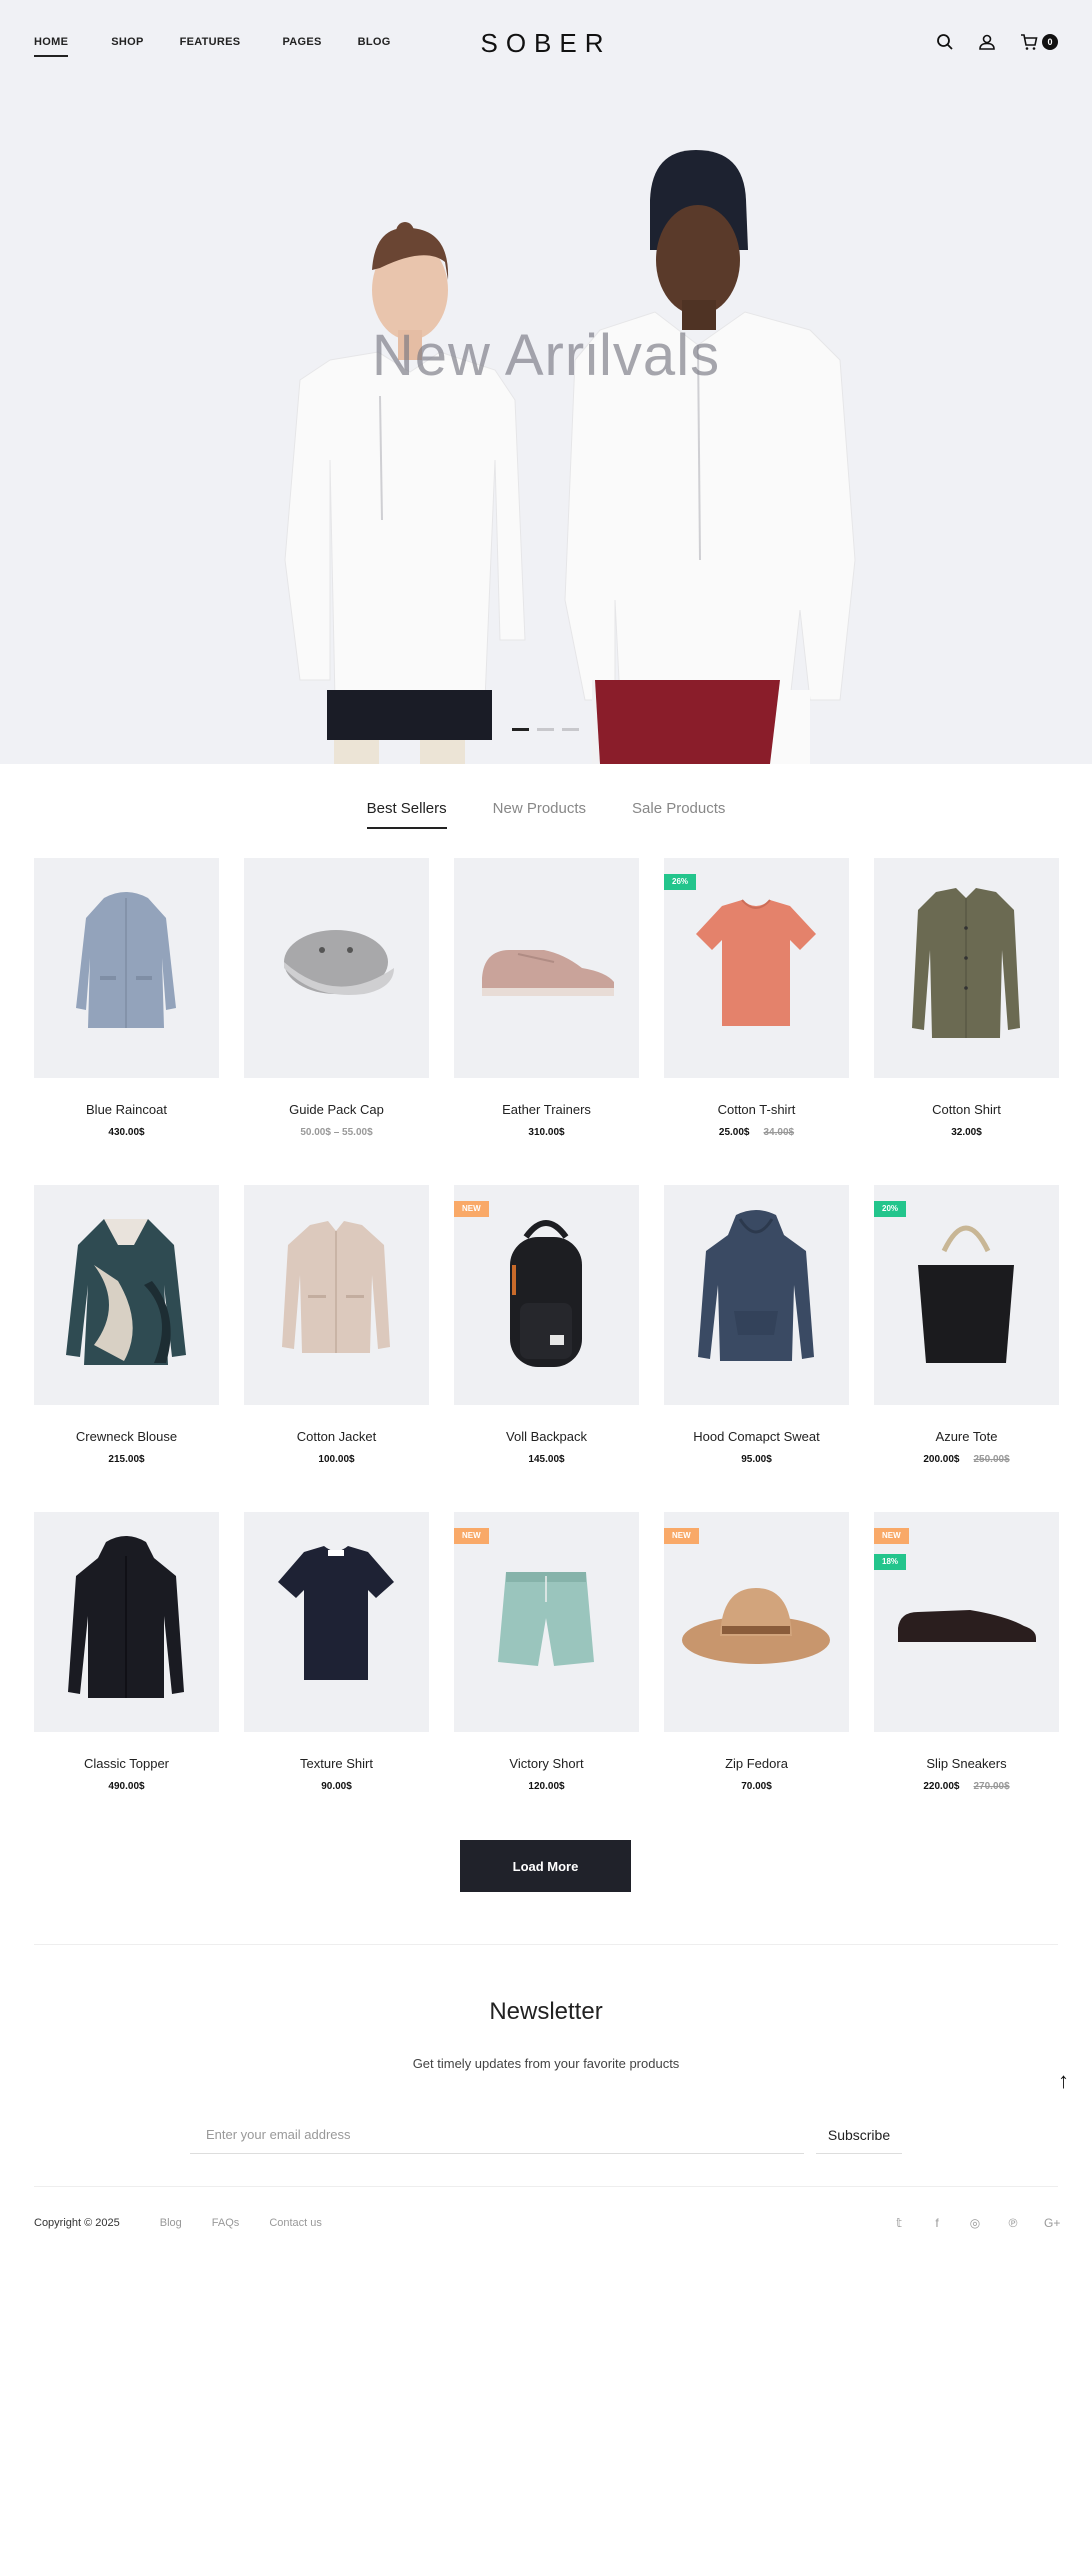 This screenshot has height=2560, width=1092. What do you see at coordinates (966, 1763) in the screenshot?
I see `product-name: Slip Sneakers` at bounding box center [966, 1763].